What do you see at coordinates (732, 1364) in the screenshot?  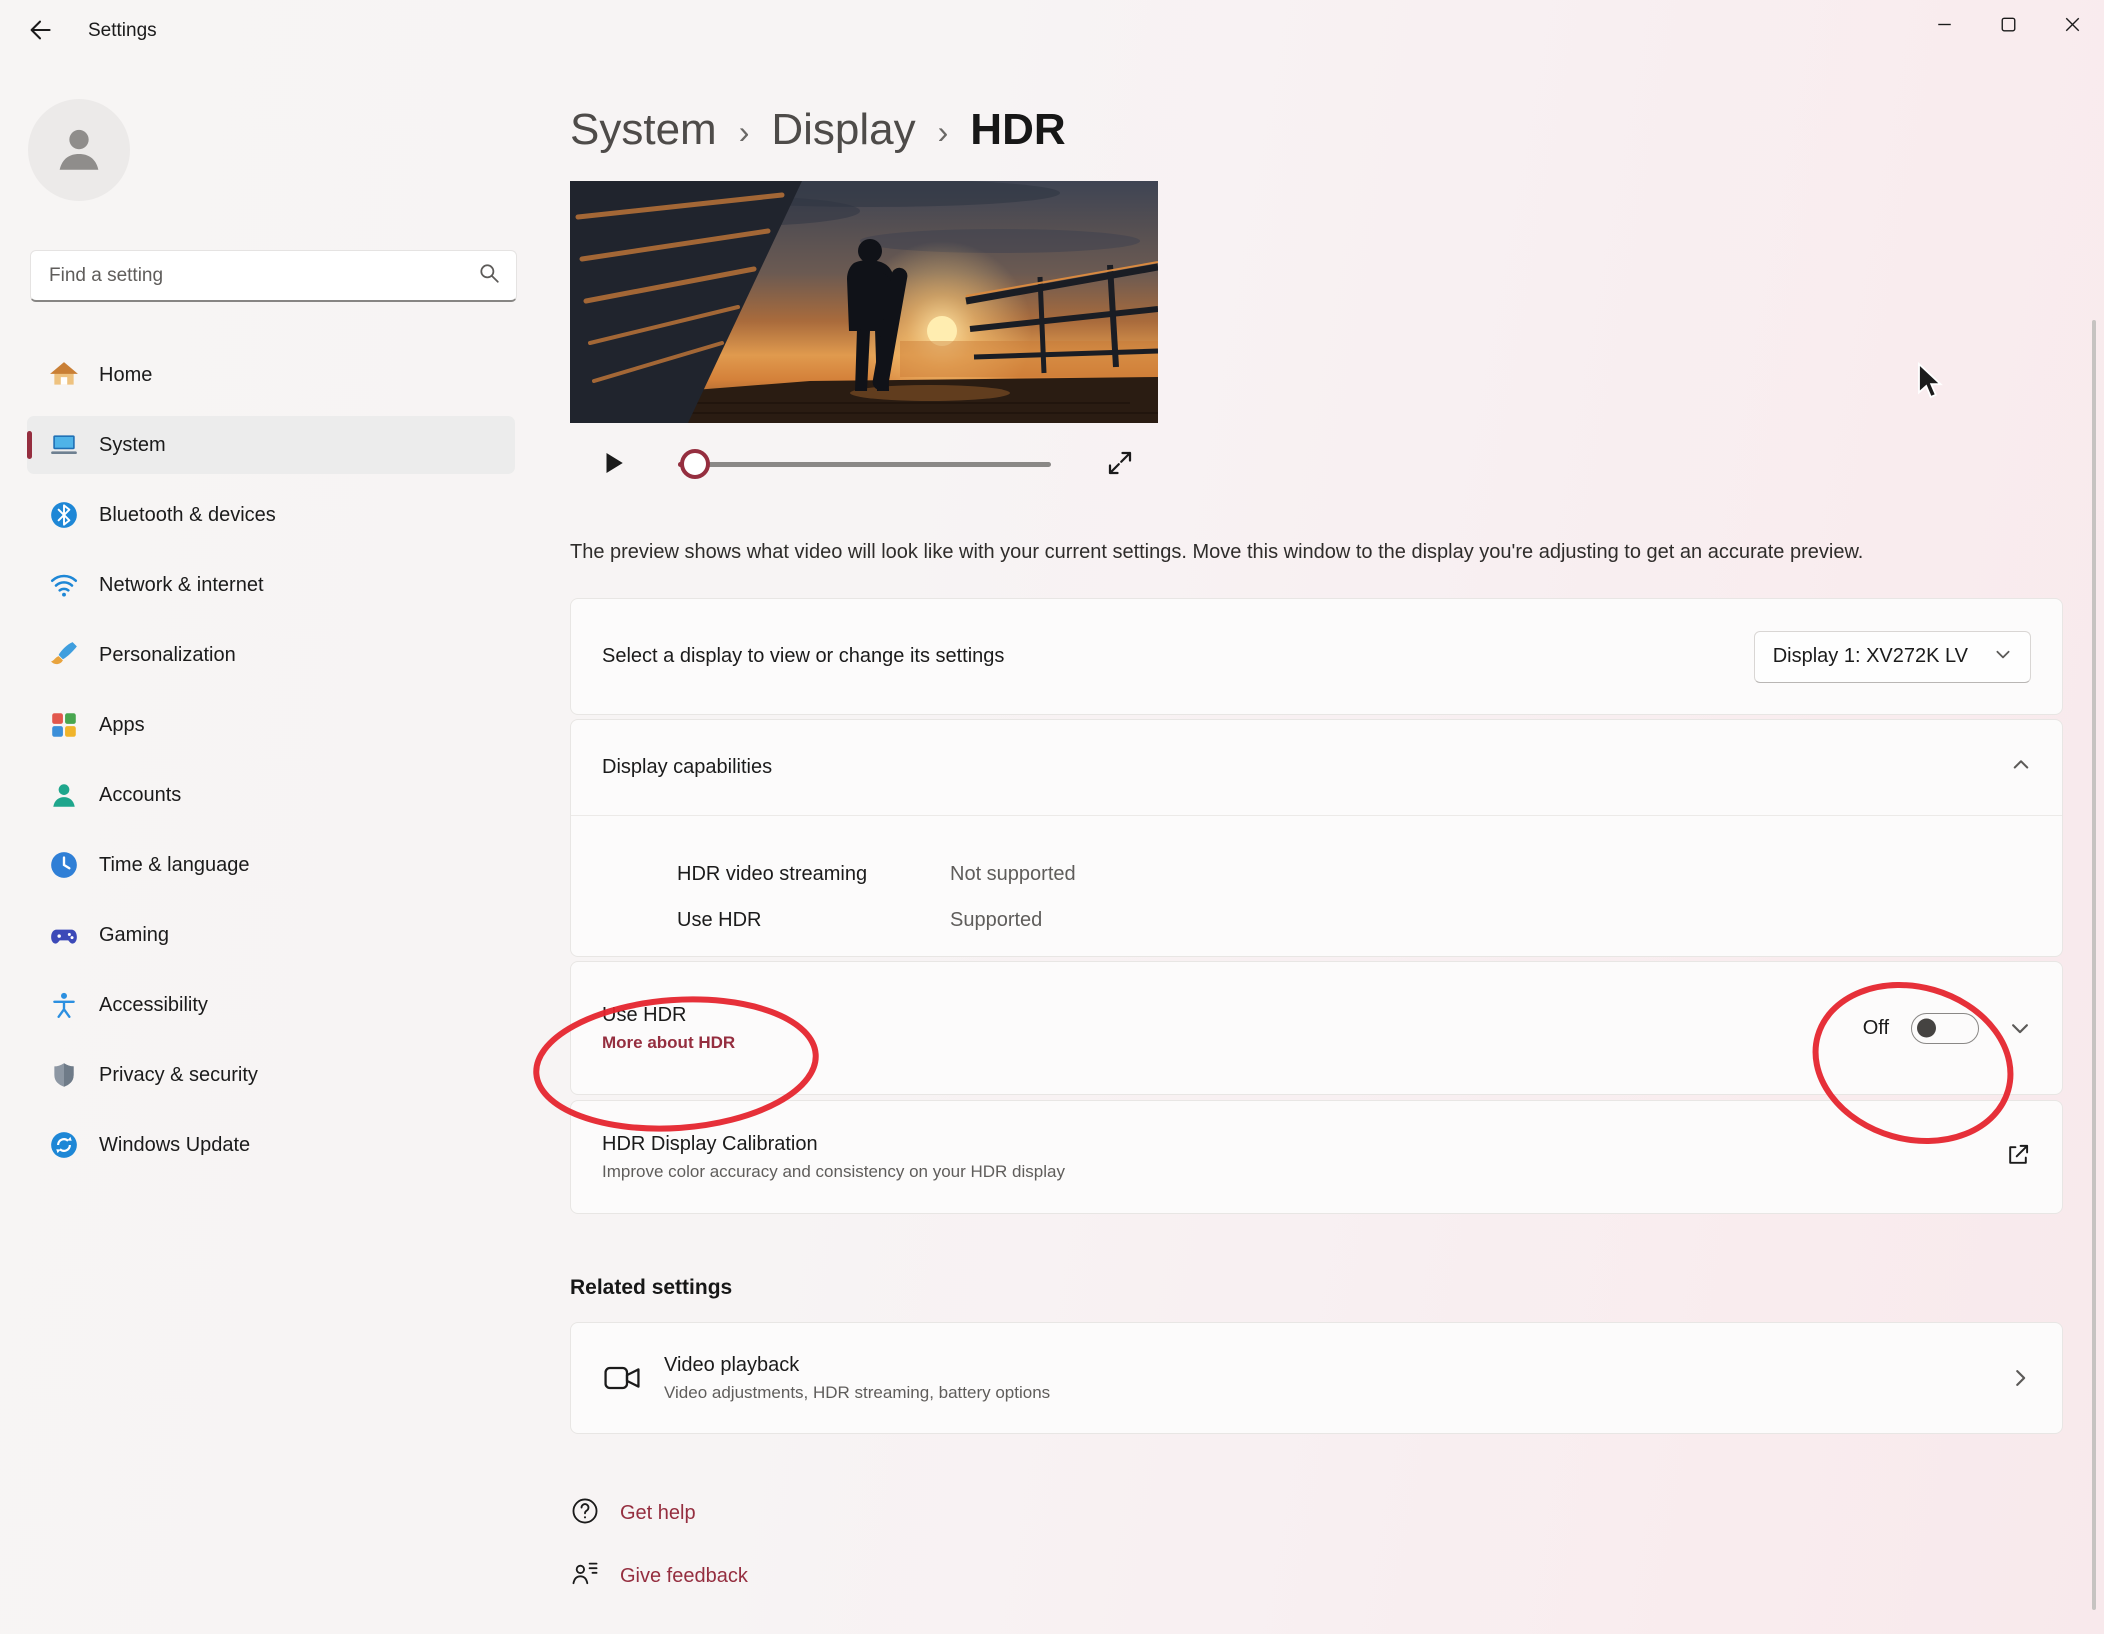 I see `video-playback-title: Video playback` at bounding box center [732, 1364].